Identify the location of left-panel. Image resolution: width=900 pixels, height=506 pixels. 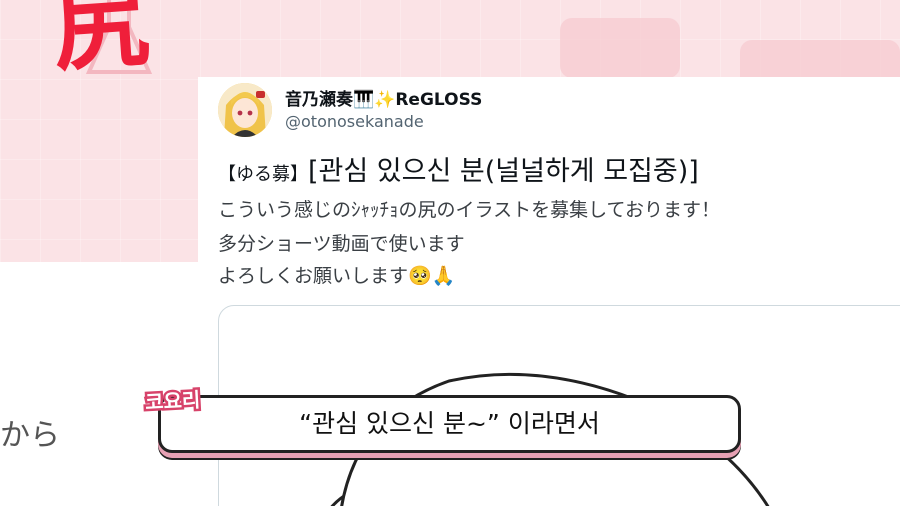
(100, 384).